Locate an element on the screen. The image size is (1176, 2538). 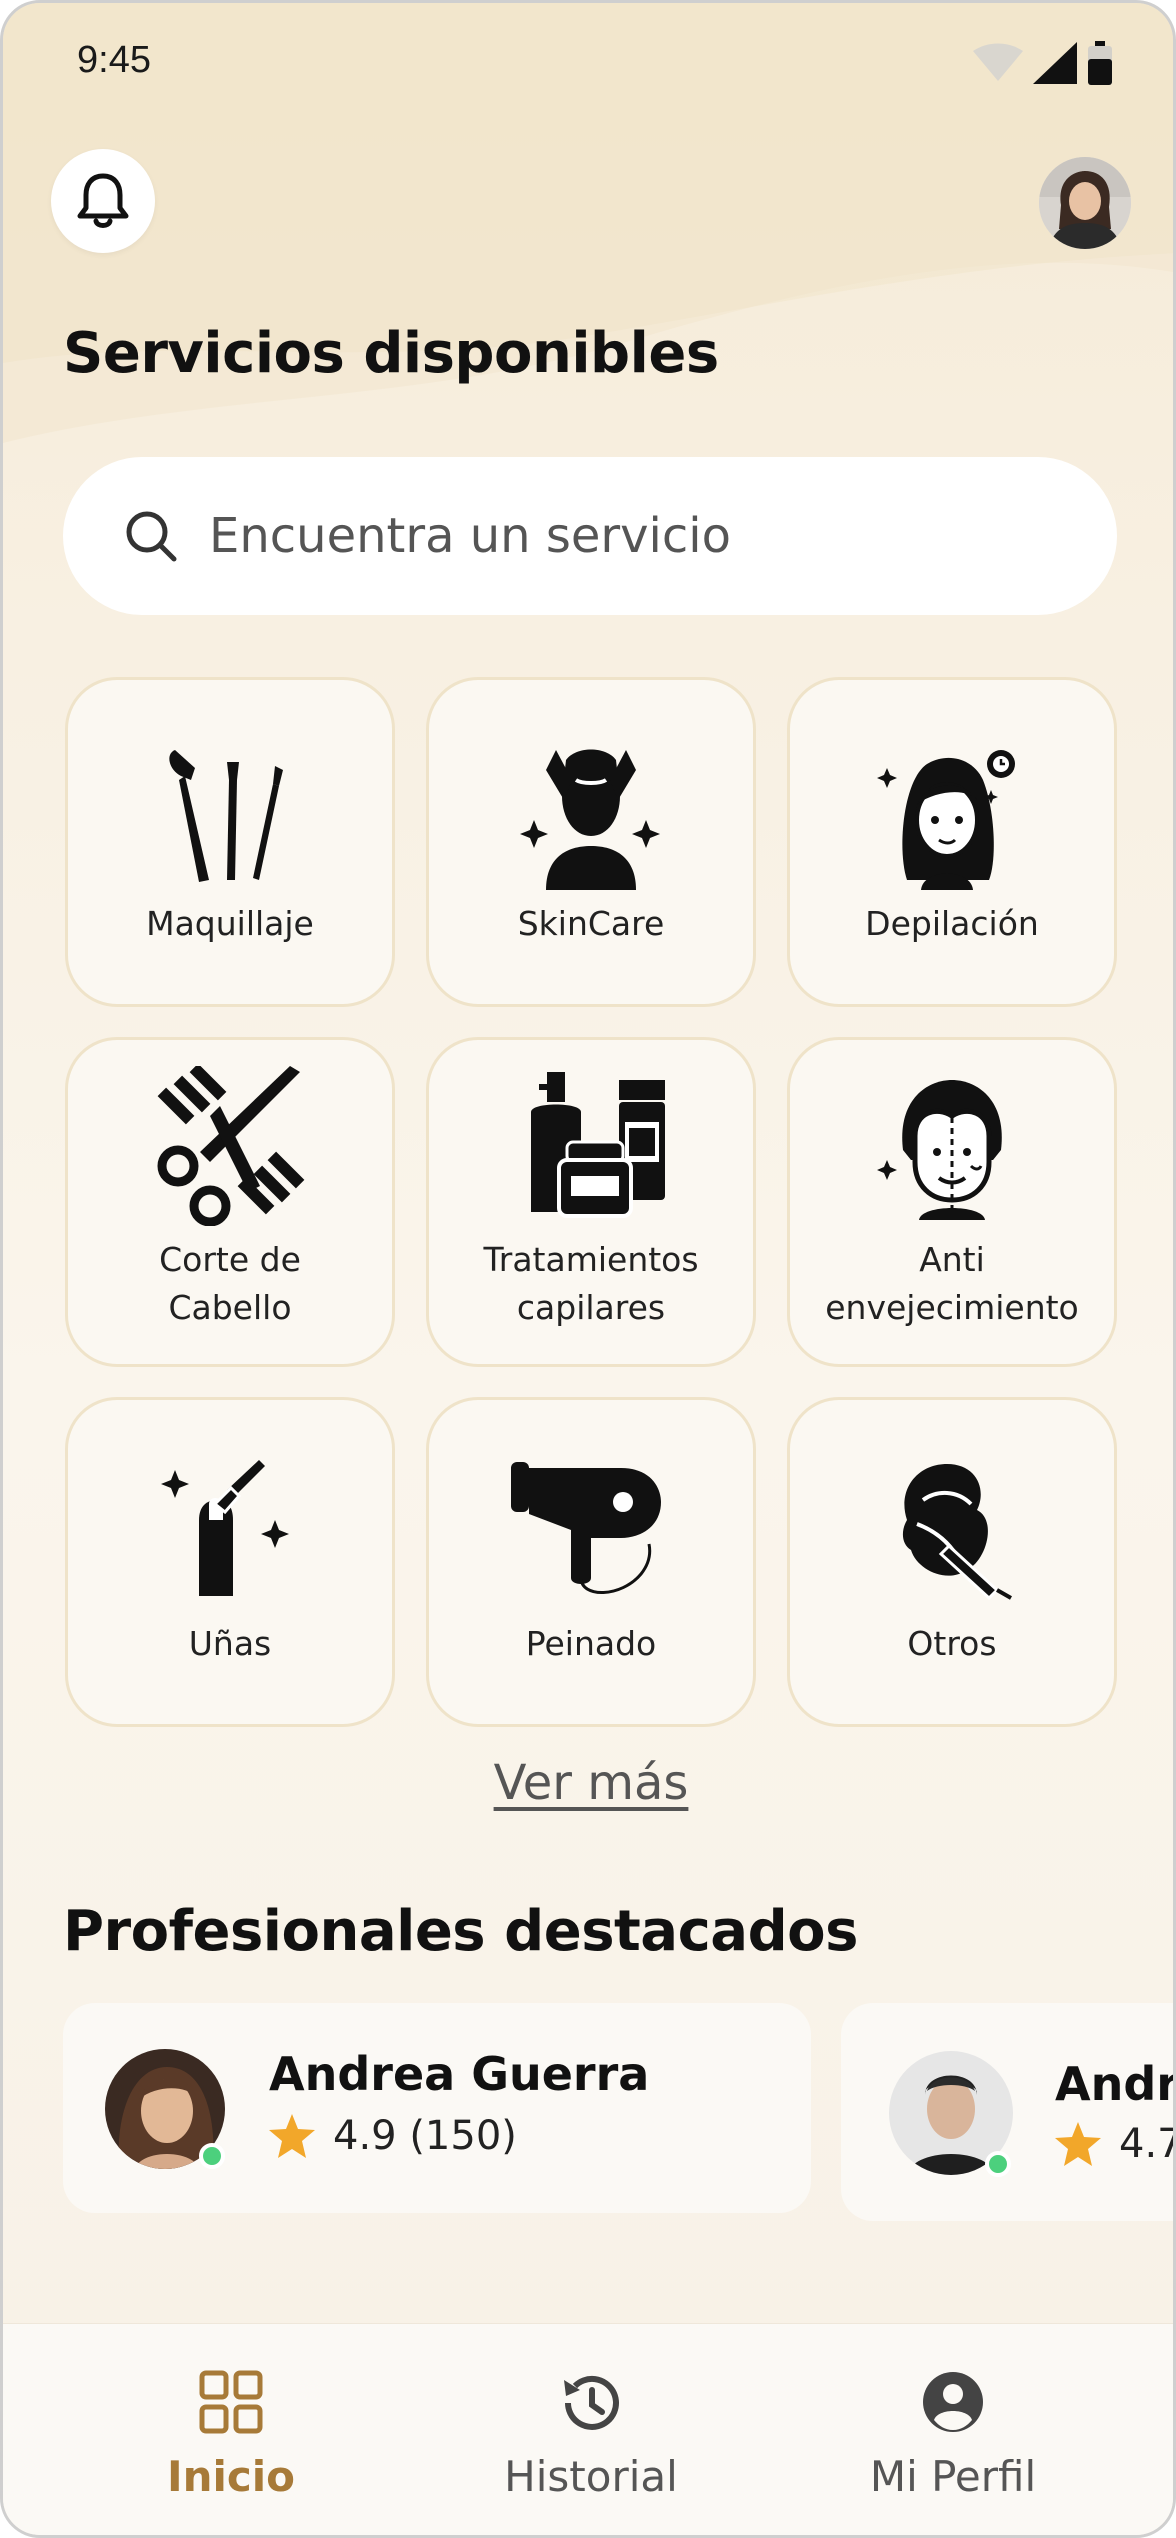
service-card-unas: Uñas is located at coordinates (230, 1562).